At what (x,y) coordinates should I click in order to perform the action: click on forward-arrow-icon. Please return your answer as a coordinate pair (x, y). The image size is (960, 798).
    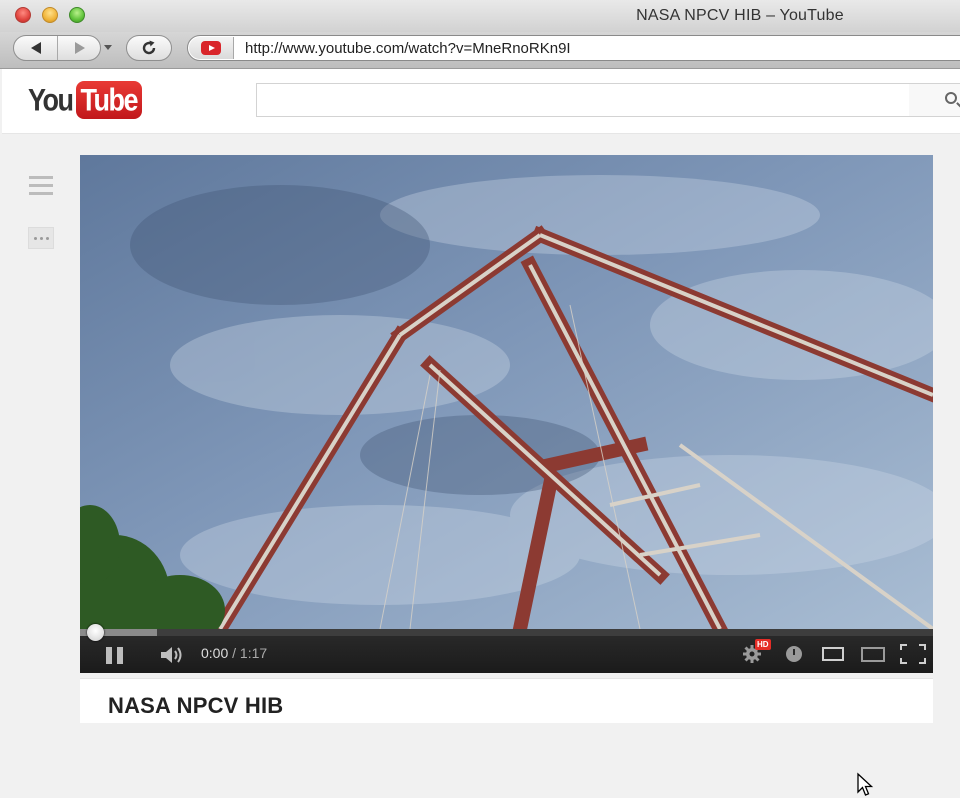
    Looking at the image, I should click on (79, 48).